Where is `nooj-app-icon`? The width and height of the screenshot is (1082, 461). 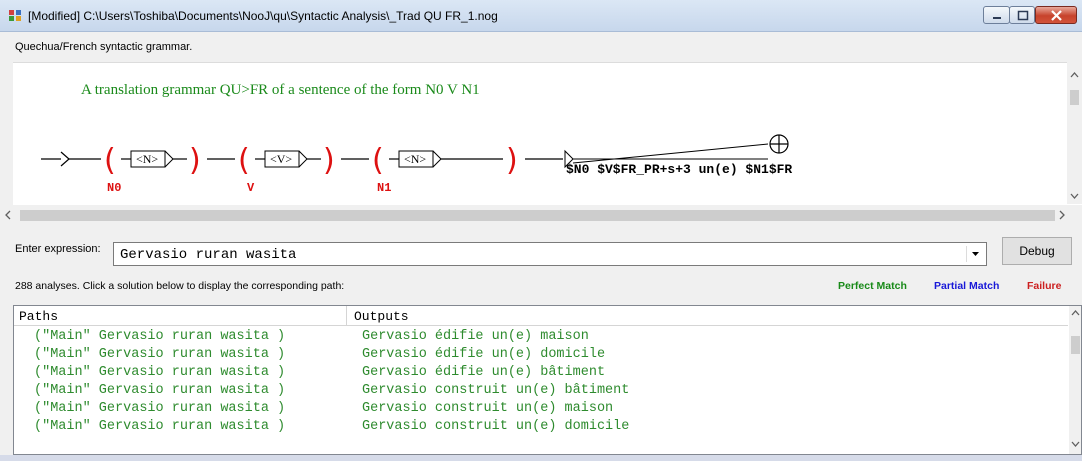 nooj-app-icon is located at coordinates (15, 15).